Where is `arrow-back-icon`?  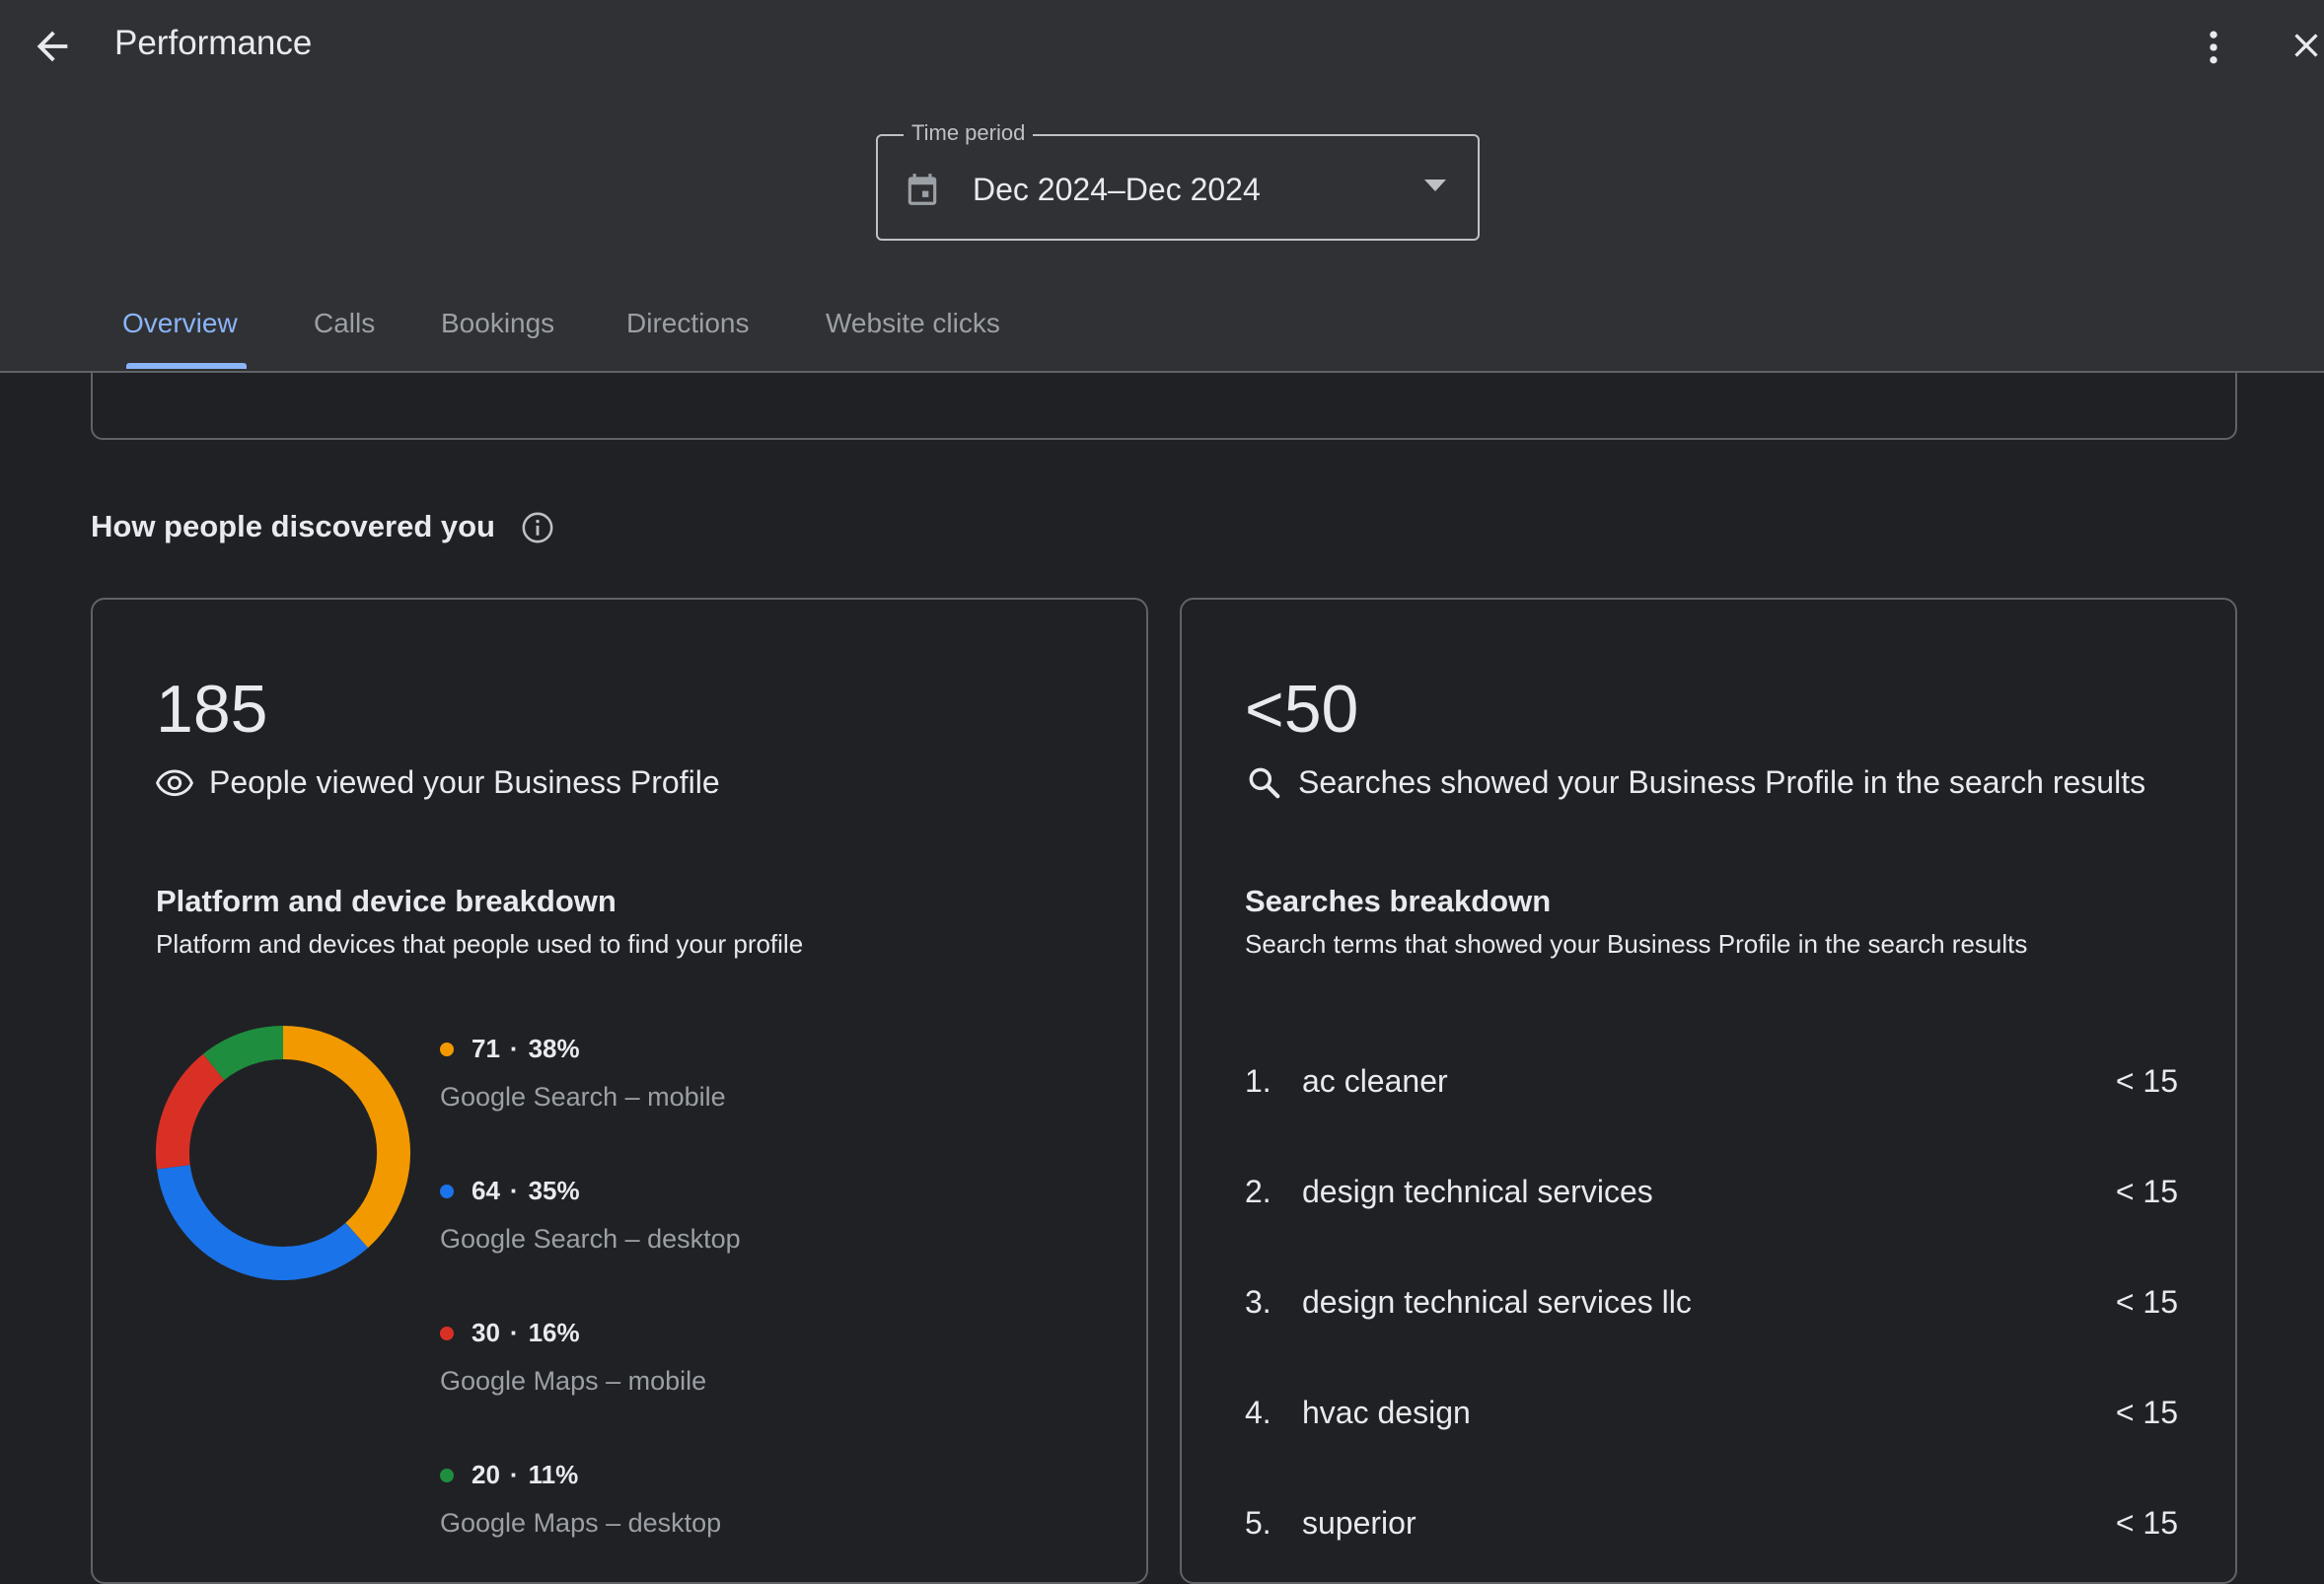
arrow-back-icon is located at coordinates (52, 46).